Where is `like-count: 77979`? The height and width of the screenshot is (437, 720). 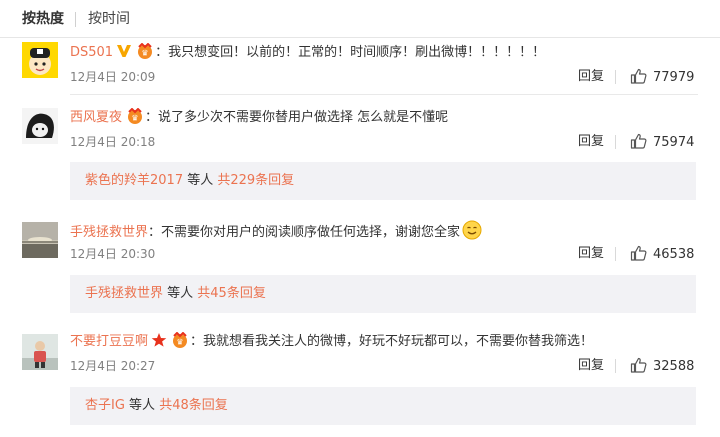 like-count: 77979 is located at coordinates (674, 77).